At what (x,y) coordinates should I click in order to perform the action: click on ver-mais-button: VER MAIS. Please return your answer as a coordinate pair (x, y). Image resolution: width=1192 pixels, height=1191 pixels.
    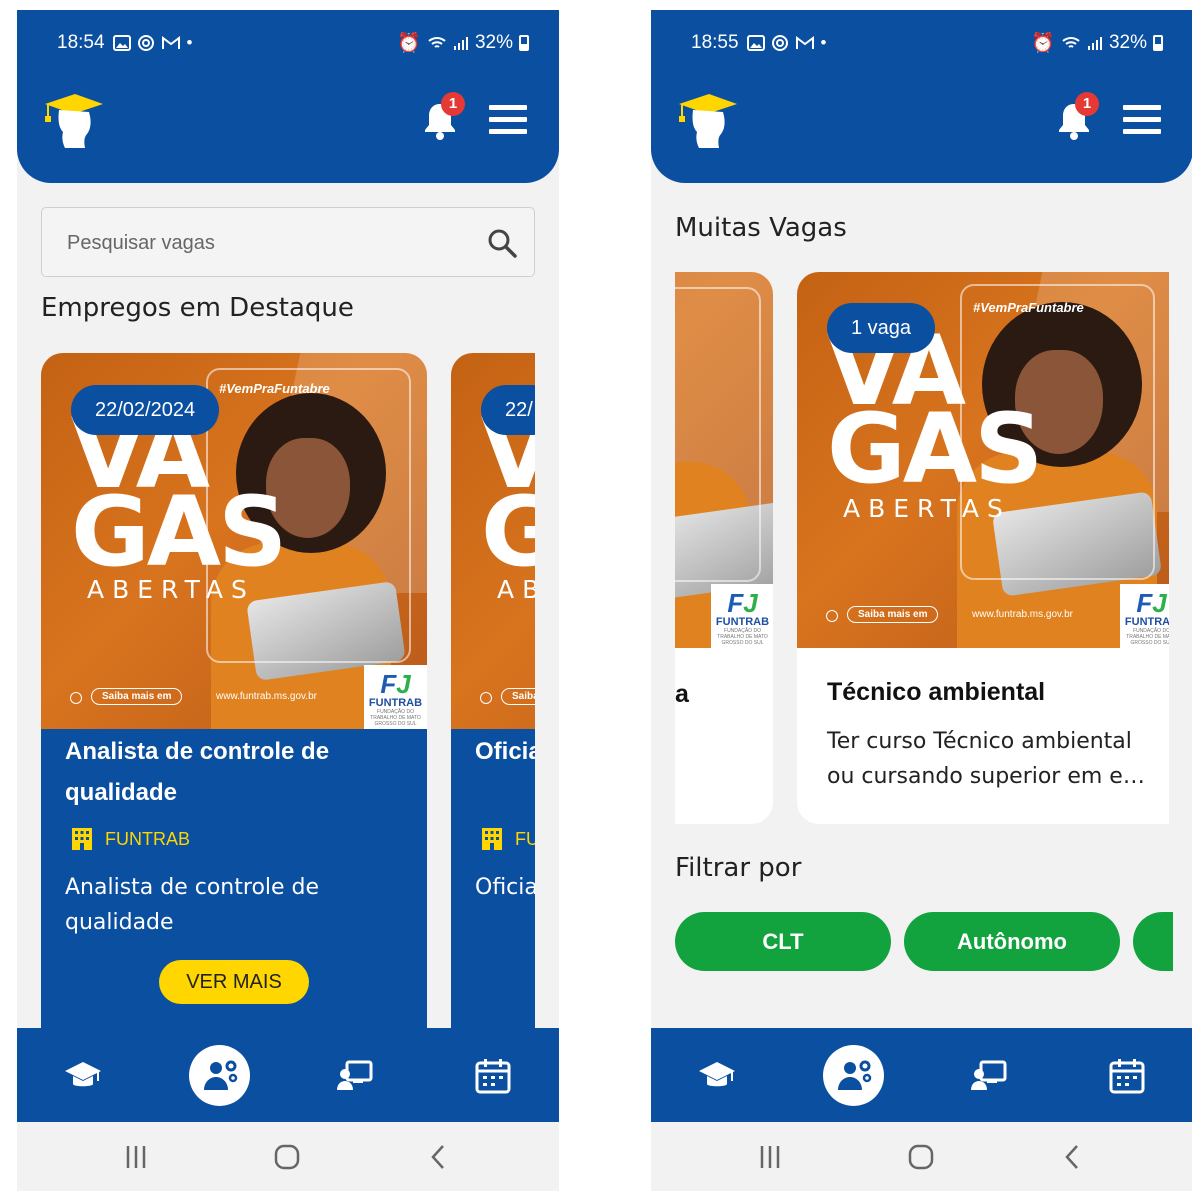
    Looking at the image, I should click on (234, 982).